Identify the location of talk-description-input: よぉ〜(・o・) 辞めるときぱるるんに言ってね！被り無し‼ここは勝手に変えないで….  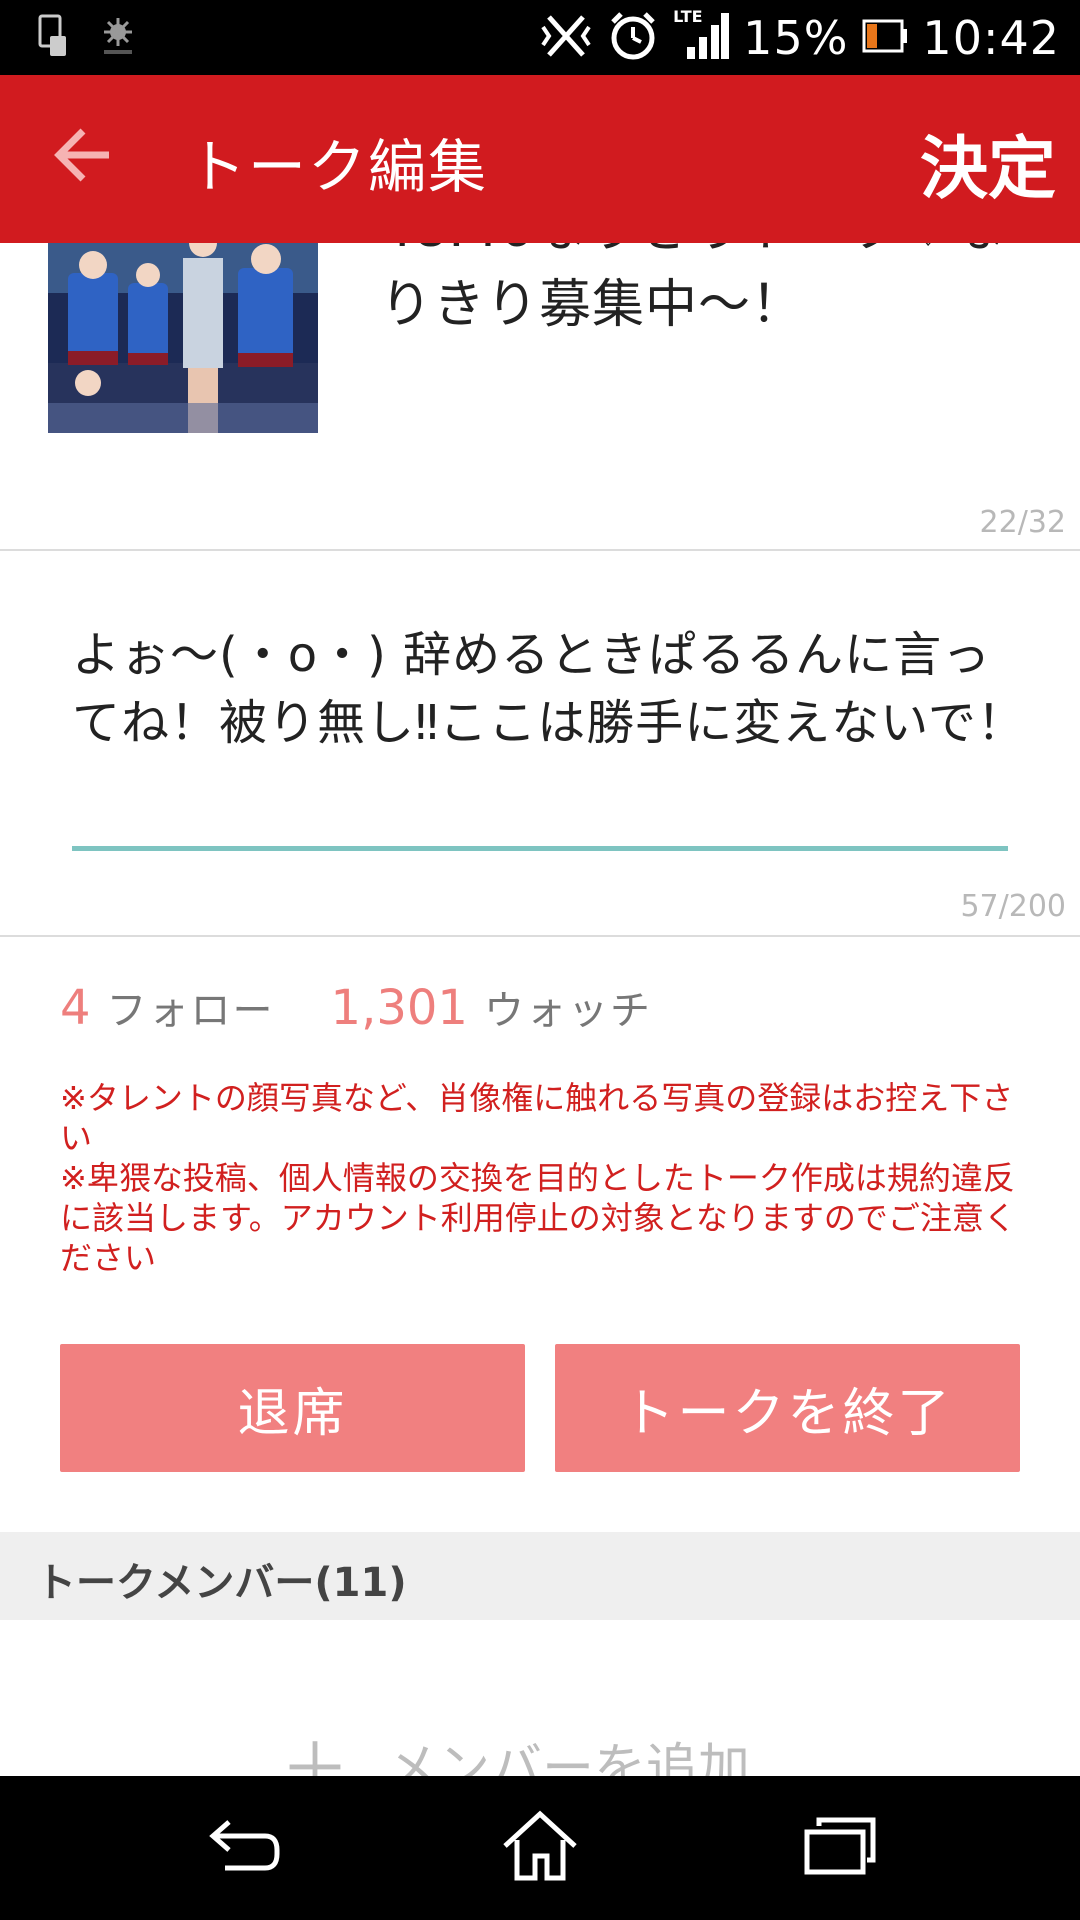
(552, 689).